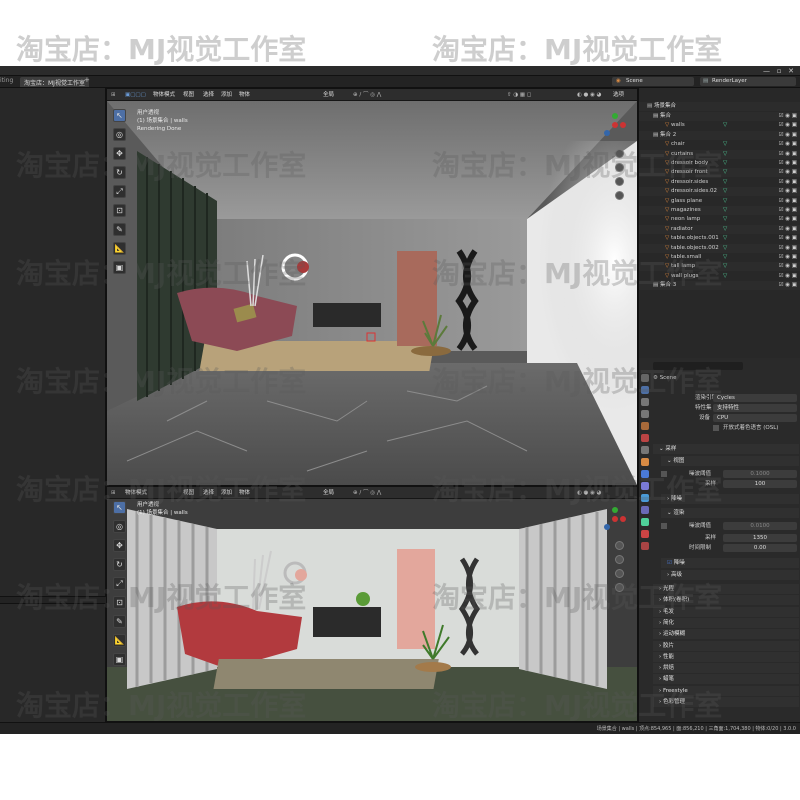 The height and width of the screenshot is (800, 800). Describe the element at coordinates (645, 378) in the screenshot. I see `tool-tab-icon` at that location.